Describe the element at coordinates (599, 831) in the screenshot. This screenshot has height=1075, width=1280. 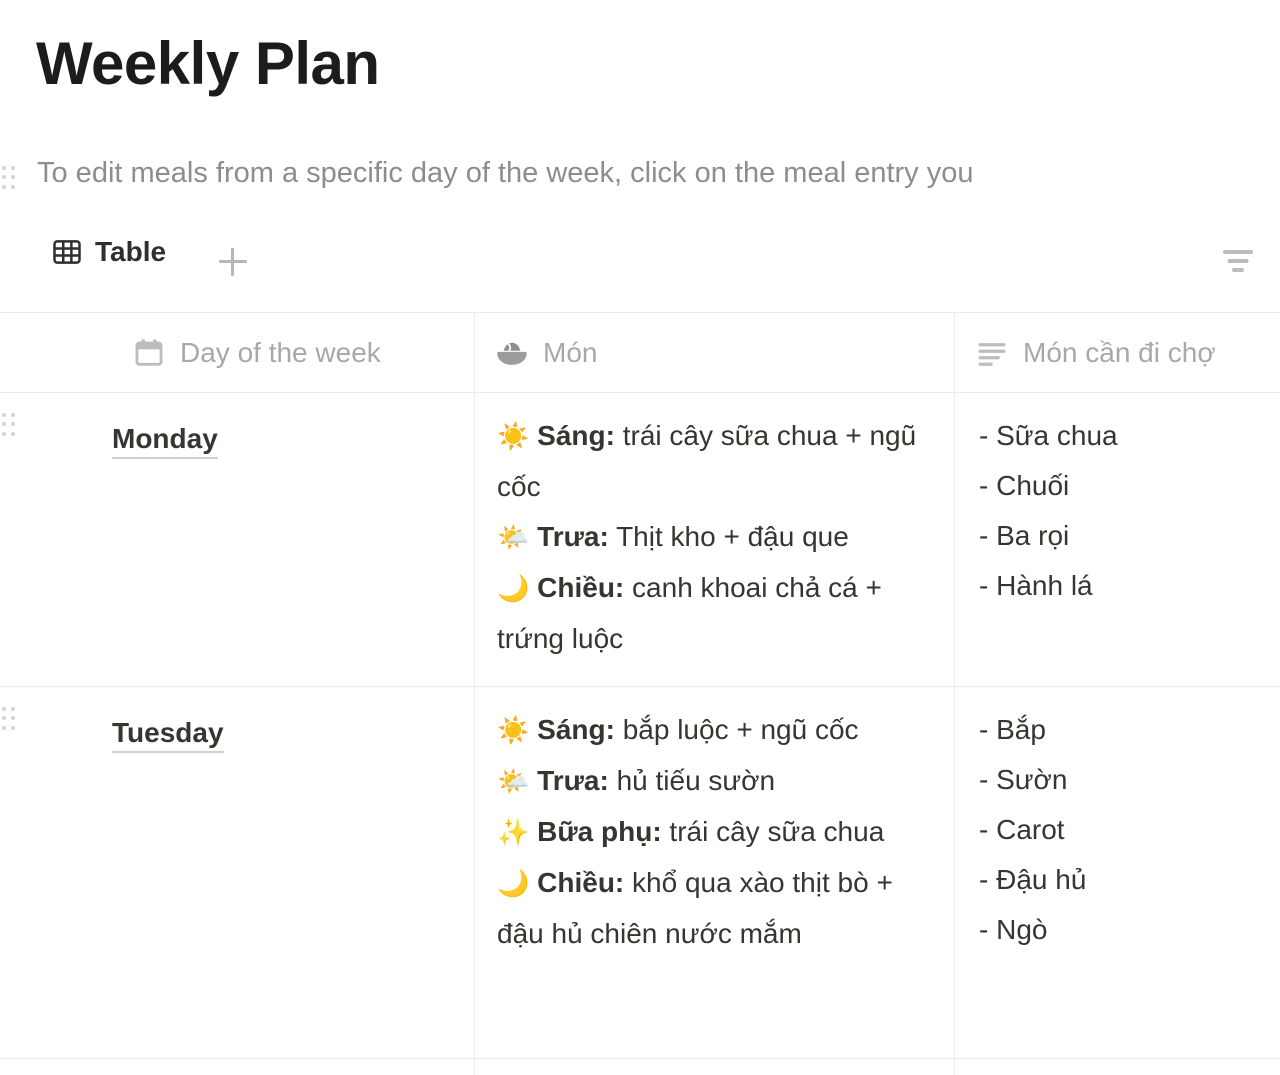
I see `meal-label: Bữa phụ:` at that location.